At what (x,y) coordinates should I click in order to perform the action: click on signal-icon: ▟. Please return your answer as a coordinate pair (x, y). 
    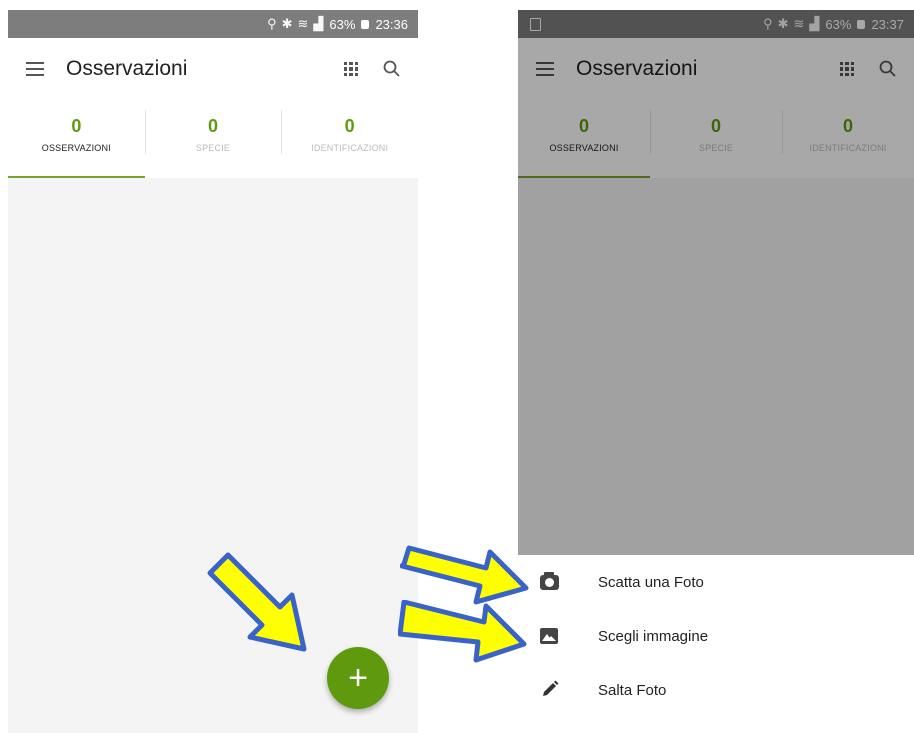
    Looking at the image, I should click on (318, 23).